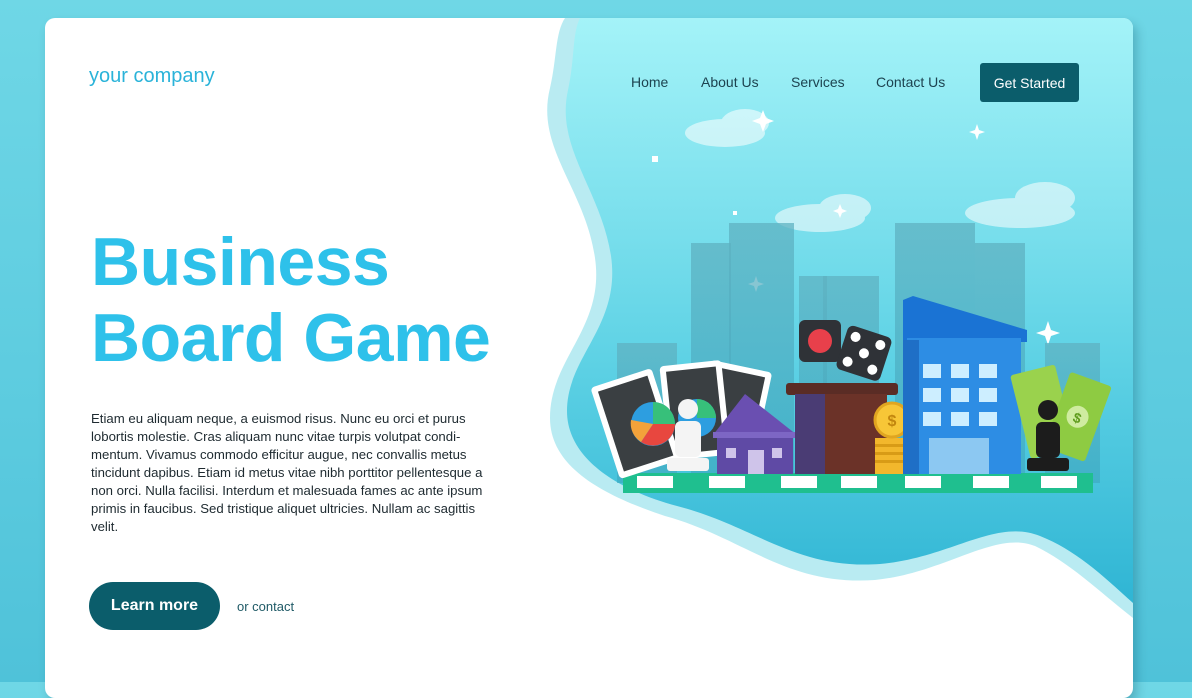 The height and width of the screenshot is (698, 1192). What do you see at coordinates (154, 606) in the screenshot?
I see `learn-more-button: Learn more` at bounding box center [154, 606].